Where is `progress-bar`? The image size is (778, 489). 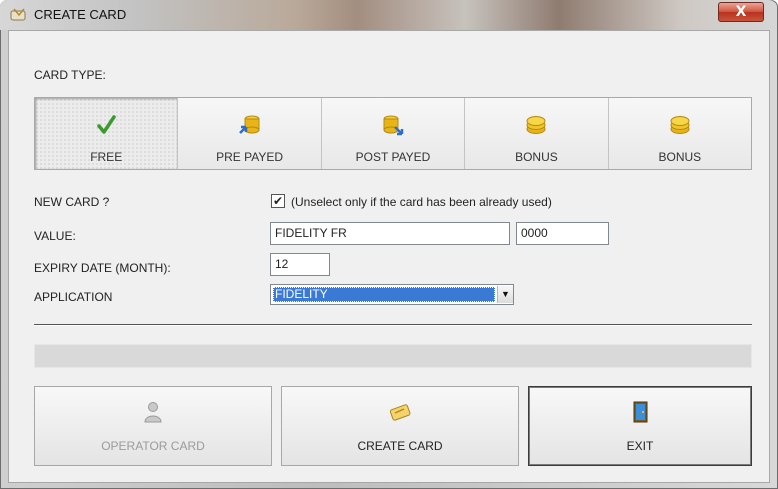
progress-bar is located at coordinates (393, 356).